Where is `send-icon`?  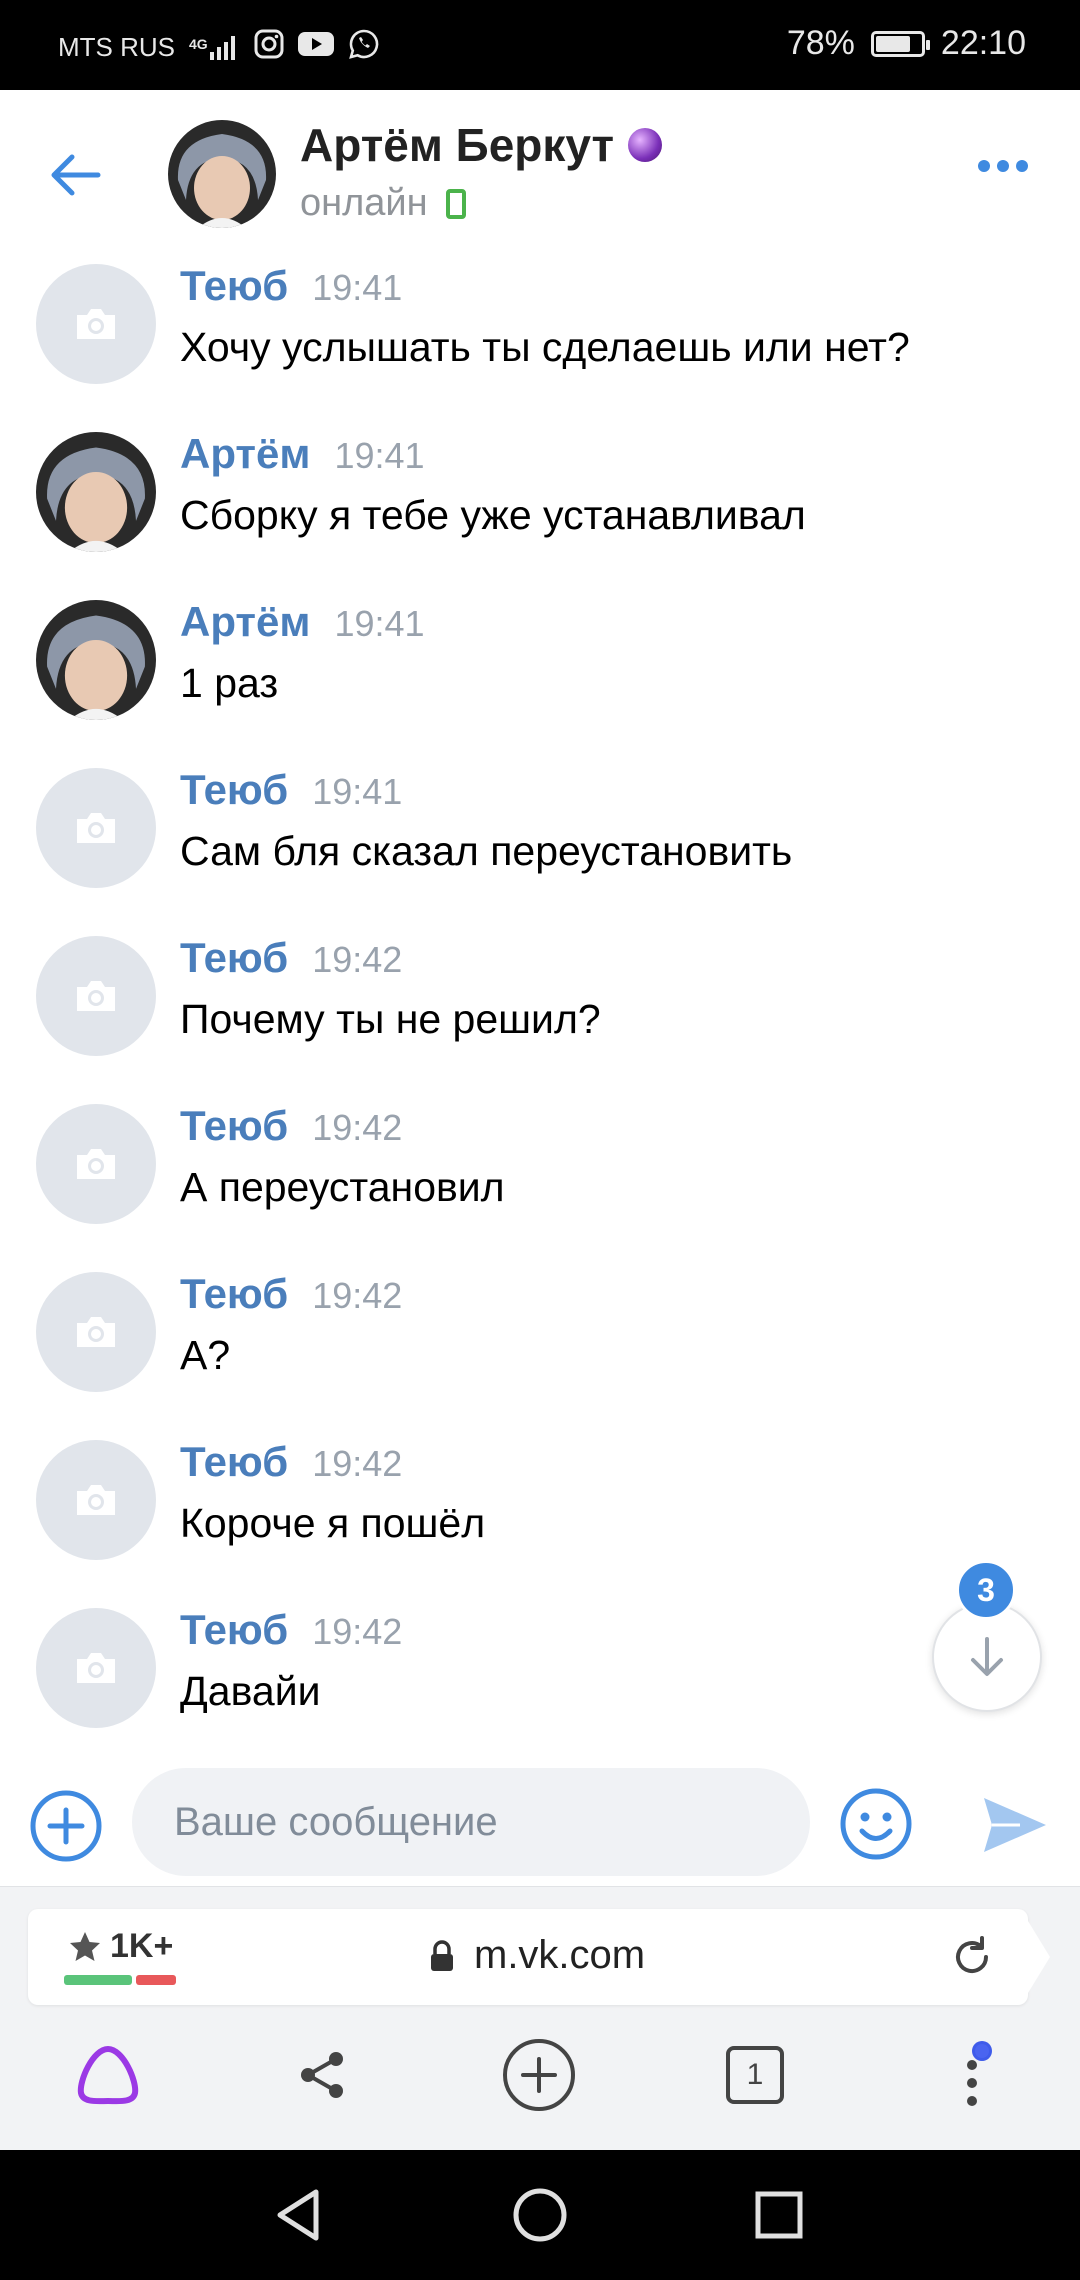 send-icon is located at coordinates (1015, 1825).